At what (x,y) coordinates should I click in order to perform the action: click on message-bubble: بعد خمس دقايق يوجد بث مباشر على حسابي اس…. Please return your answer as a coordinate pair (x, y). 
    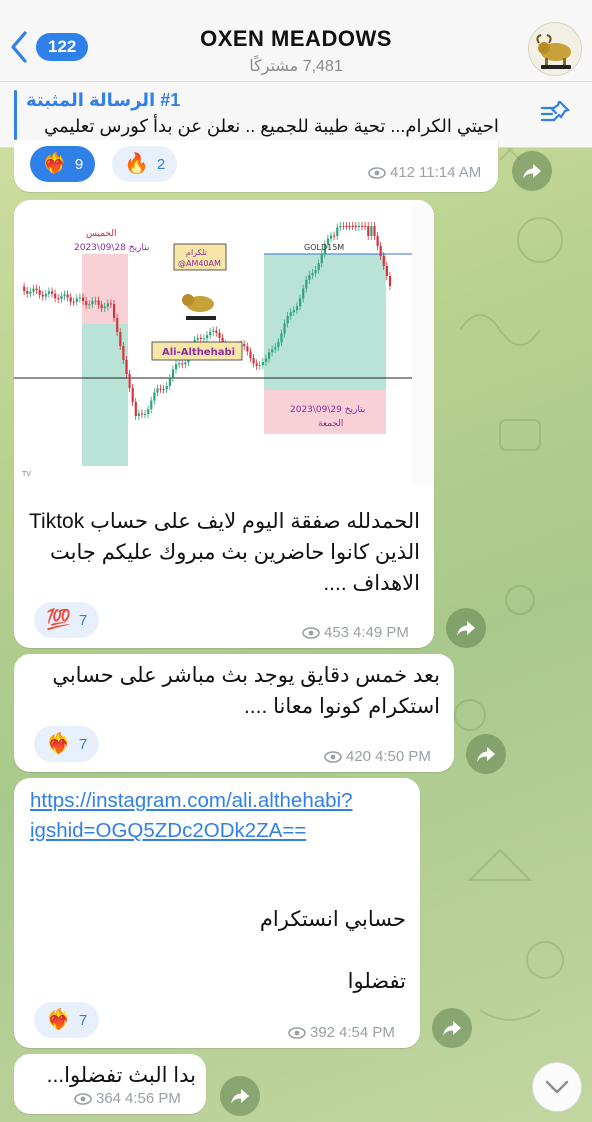
    Looking at the image, I should click on (234, 713).